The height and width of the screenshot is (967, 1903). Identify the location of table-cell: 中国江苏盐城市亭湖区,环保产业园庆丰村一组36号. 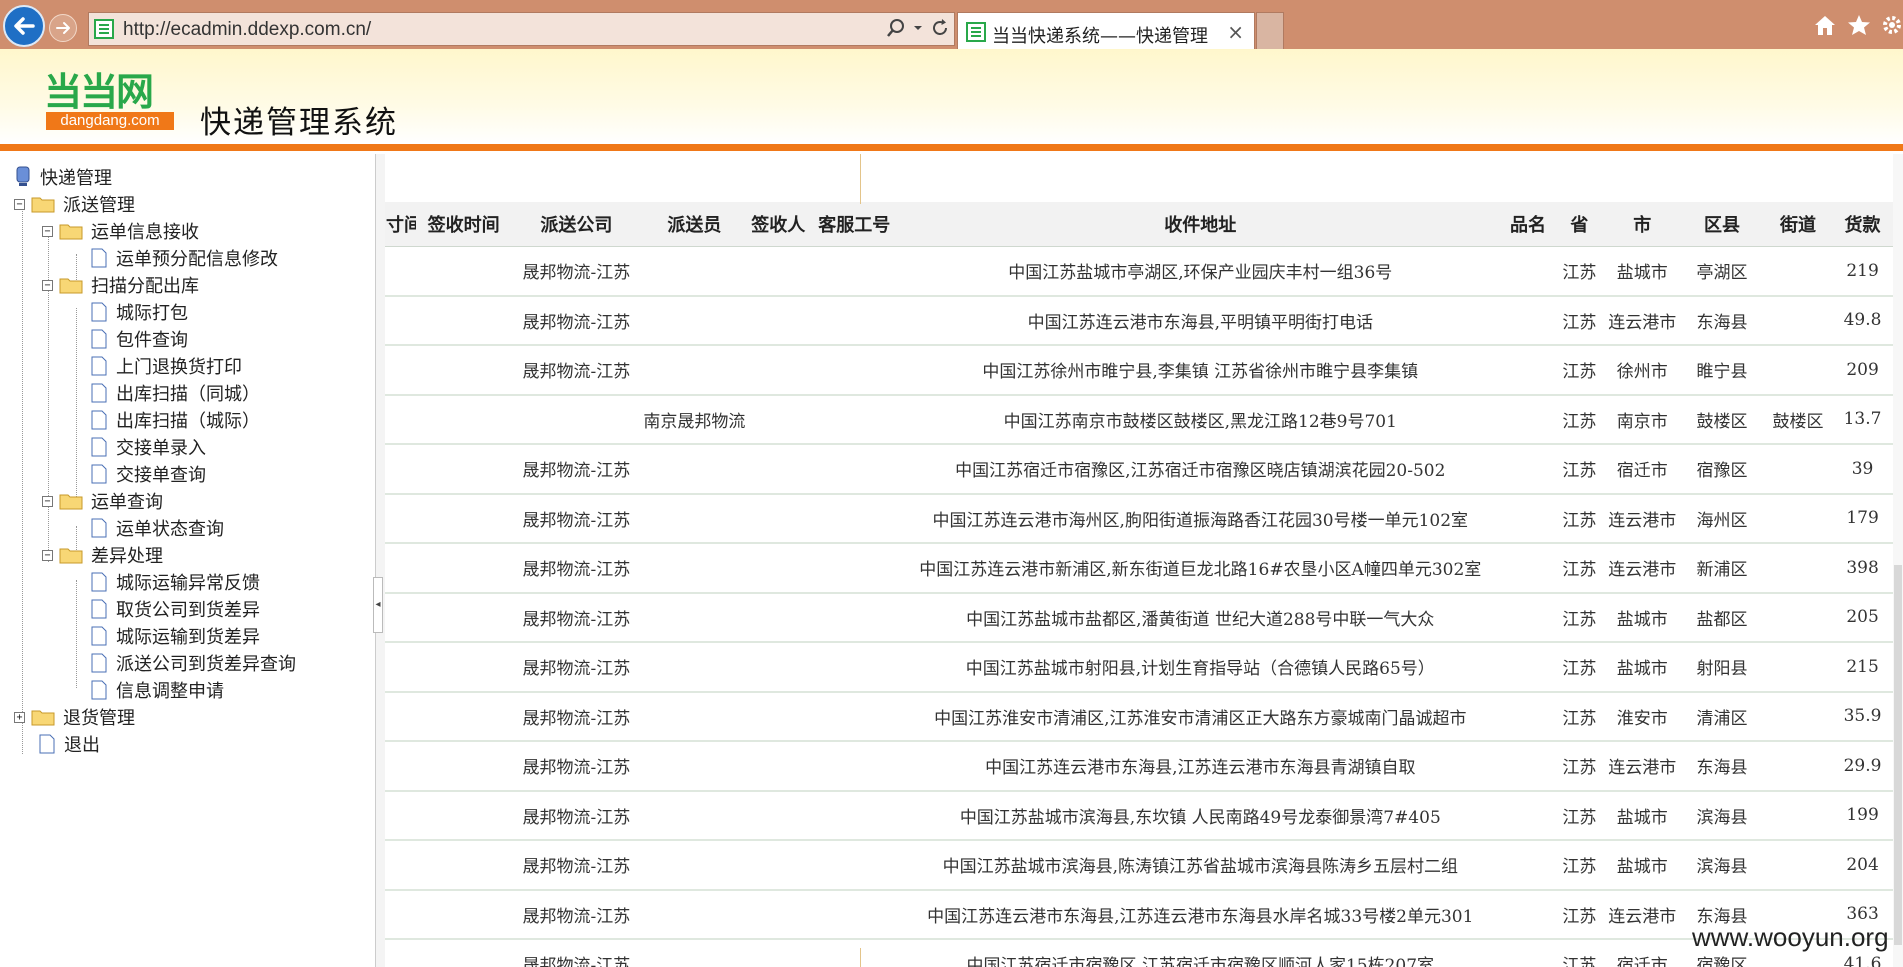
(1200, 271).